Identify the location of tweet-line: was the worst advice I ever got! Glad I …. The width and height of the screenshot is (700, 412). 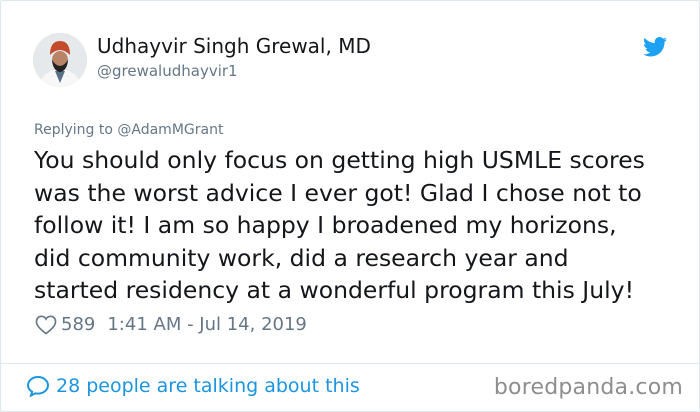
(338, 192).